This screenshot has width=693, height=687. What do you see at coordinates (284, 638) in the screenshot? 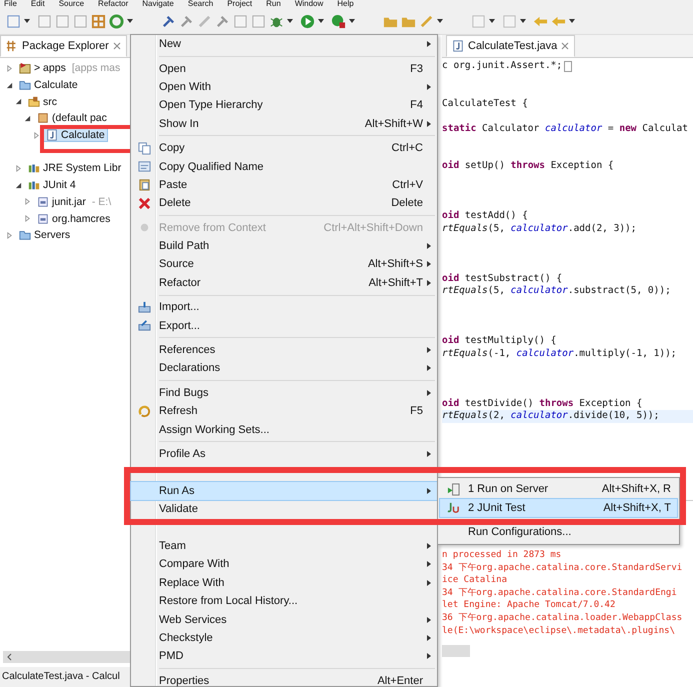
I see `menu-item: Checkstyle` at bounding box center [284, 638].